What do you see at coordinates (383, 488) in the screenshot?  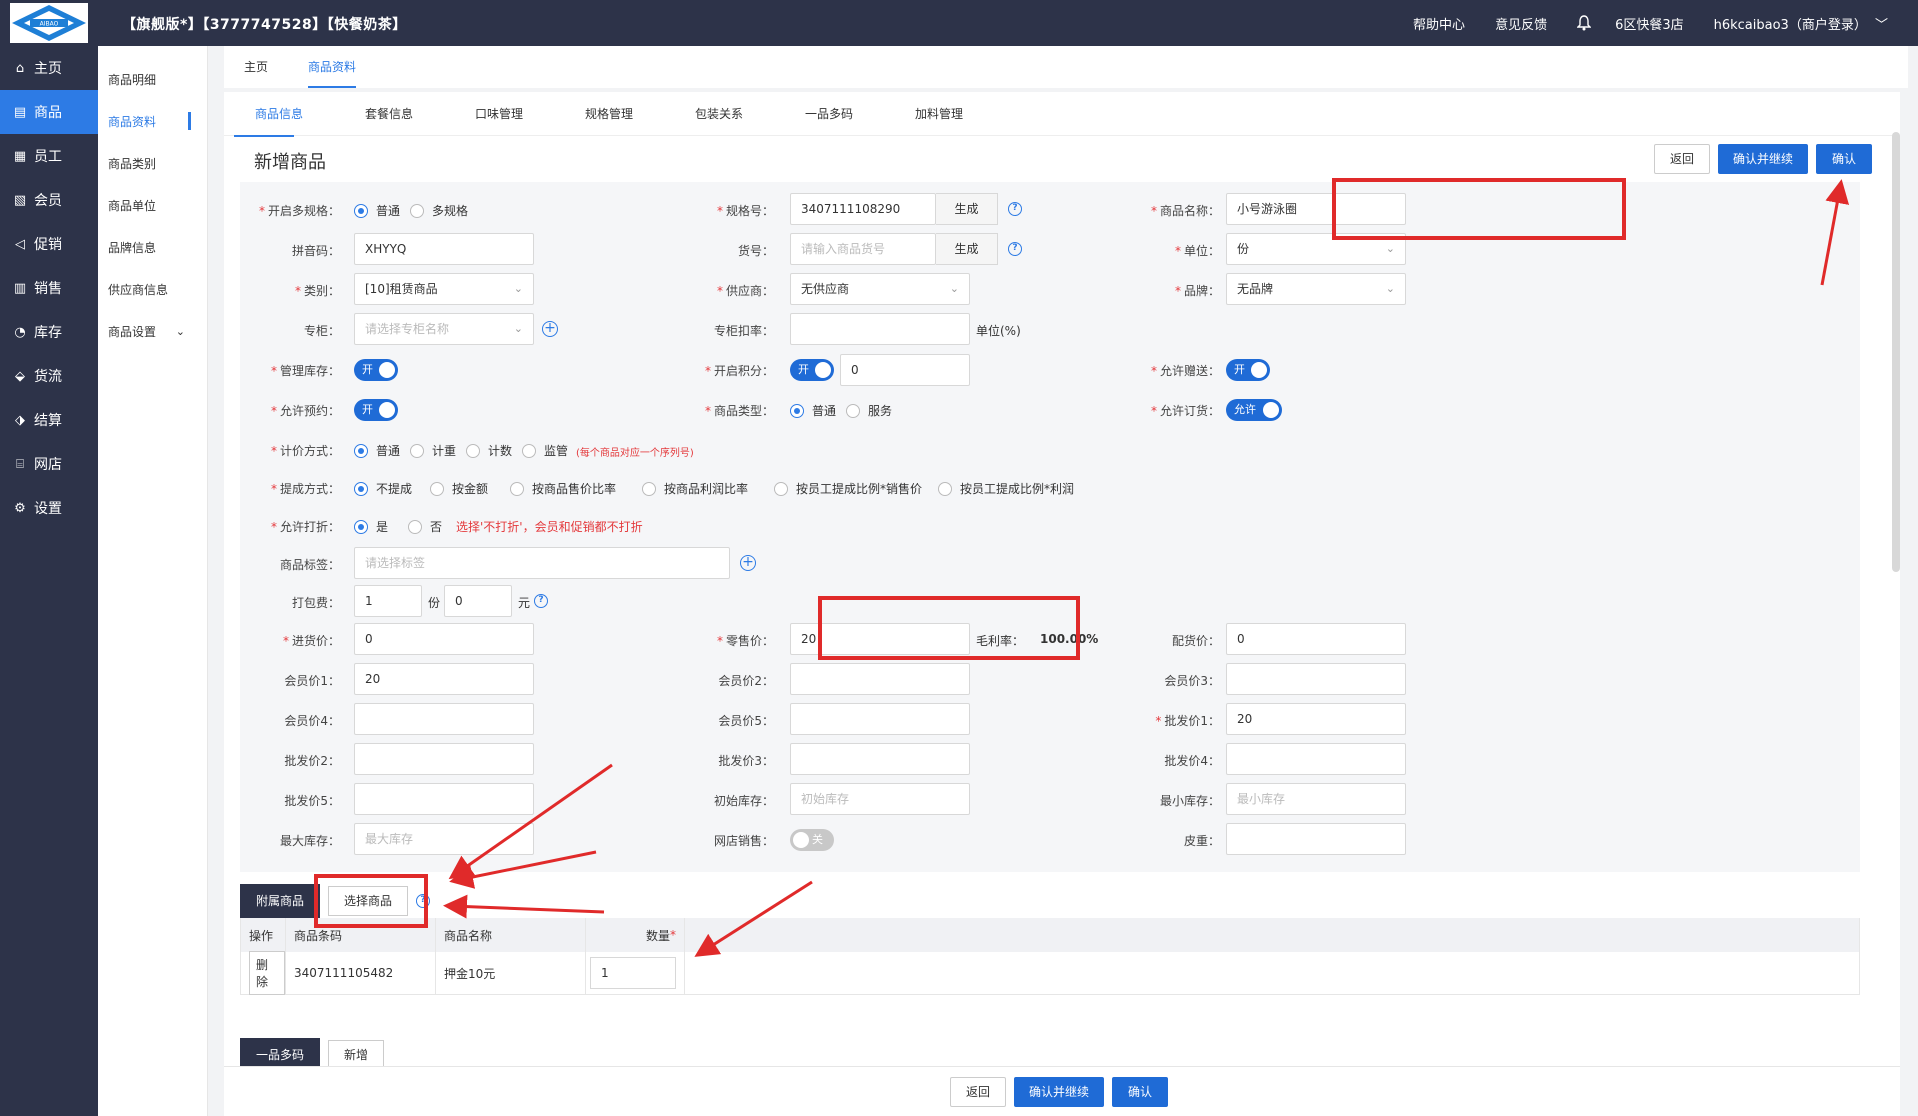 I see `radio-commission-none: 不提成` at bounding box center [383, 488].